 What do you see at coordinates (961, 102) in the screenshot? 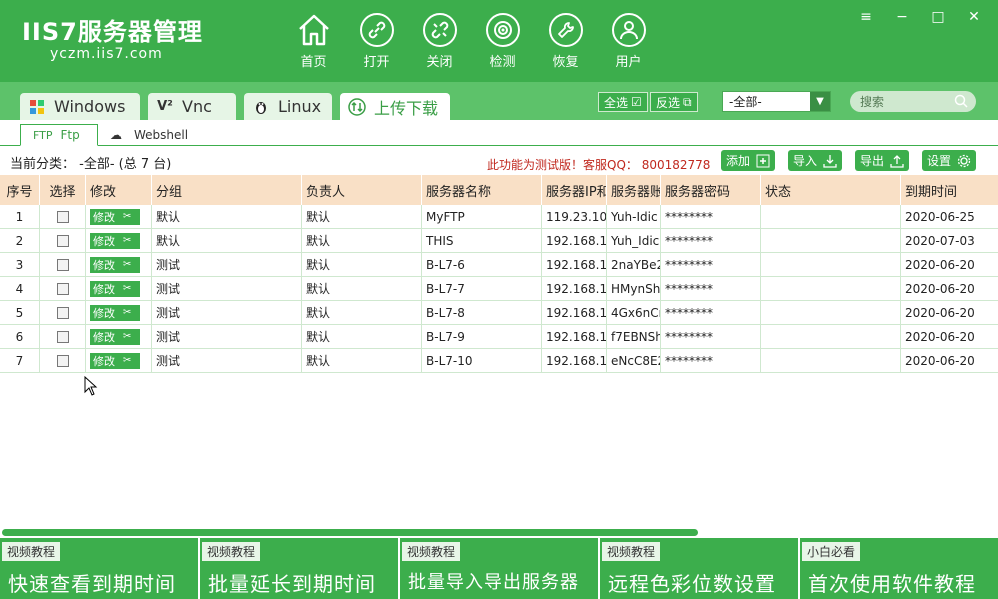
I see `search-icon` at bounding box center [961, 102].